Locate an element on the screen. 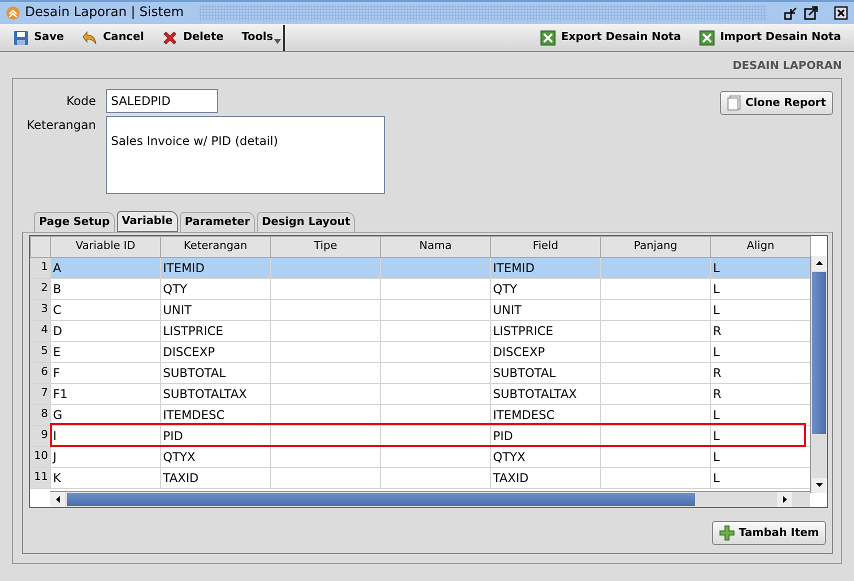 Image resolution: width=854 pixels, height=581 pixels. table-cell: L is located at coordinates (760, 267).